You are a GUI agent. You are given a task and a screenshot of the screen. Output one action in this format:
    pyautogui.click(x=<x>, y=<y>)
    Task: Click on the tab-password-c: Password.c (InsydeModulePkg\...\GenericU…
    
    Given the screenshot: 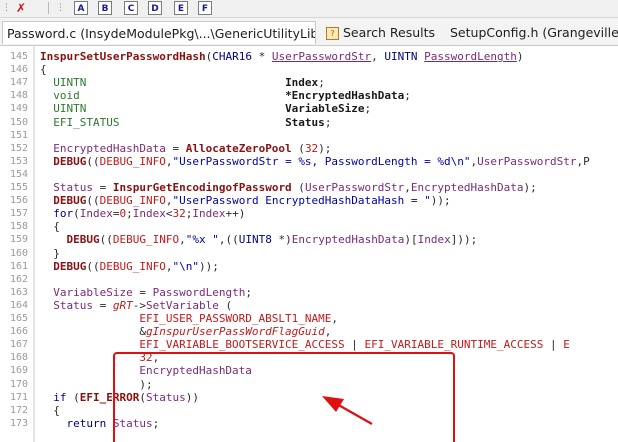 What is the action you would take?
    pyautogui.click(x=159, y=32)
    